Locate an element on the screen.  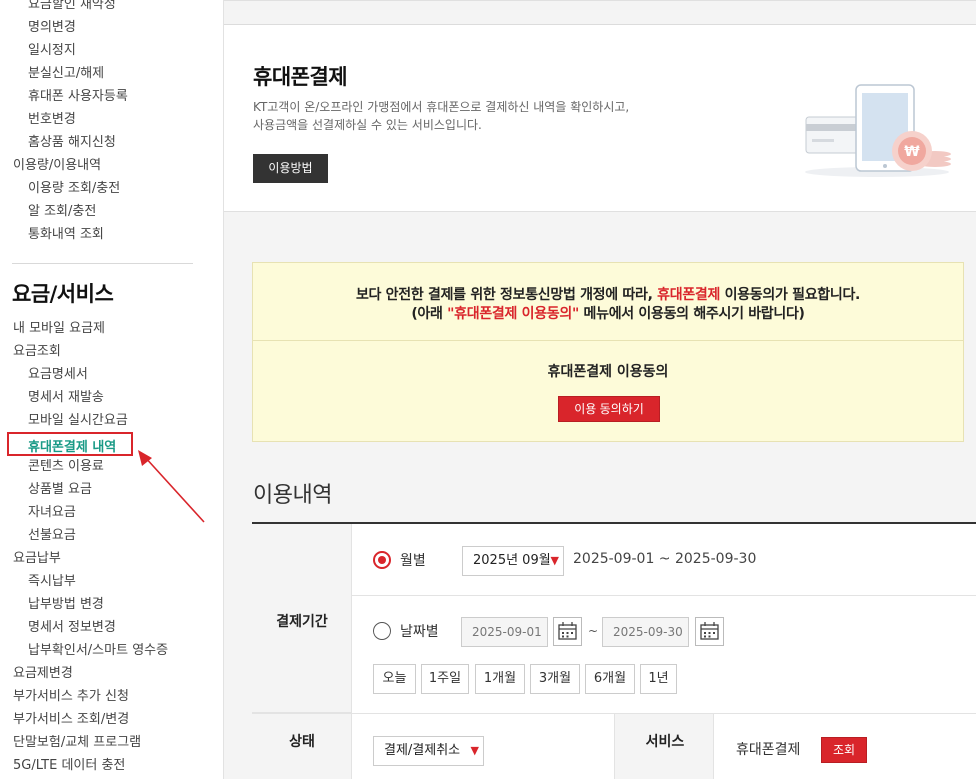
period-1year-button: 1년 is located at coordinates (658, 679).